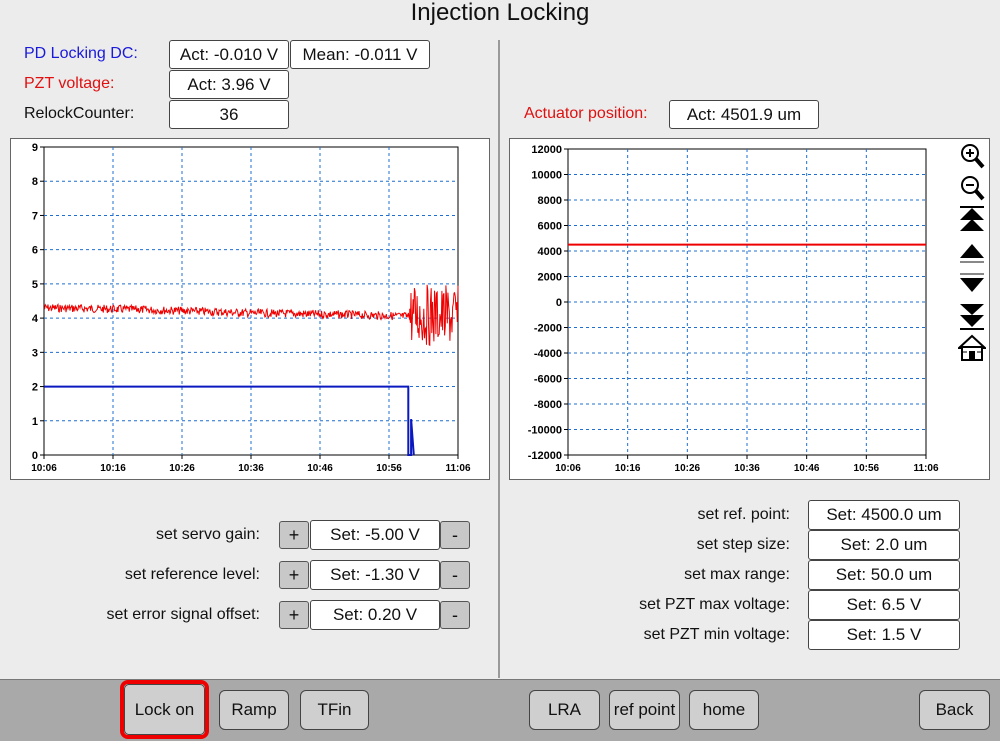  I want to click on reference-level-label: set reference level:, so click(192, 574).